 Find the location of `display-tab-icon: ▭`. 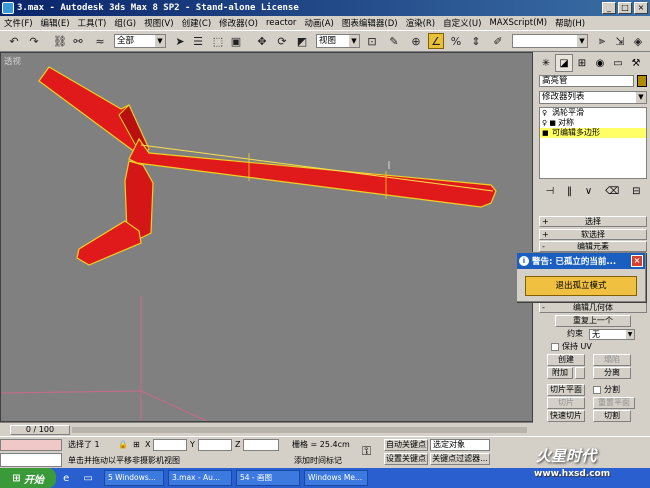

display-tab-icon: ▭ is located at coordinates (618, 63).